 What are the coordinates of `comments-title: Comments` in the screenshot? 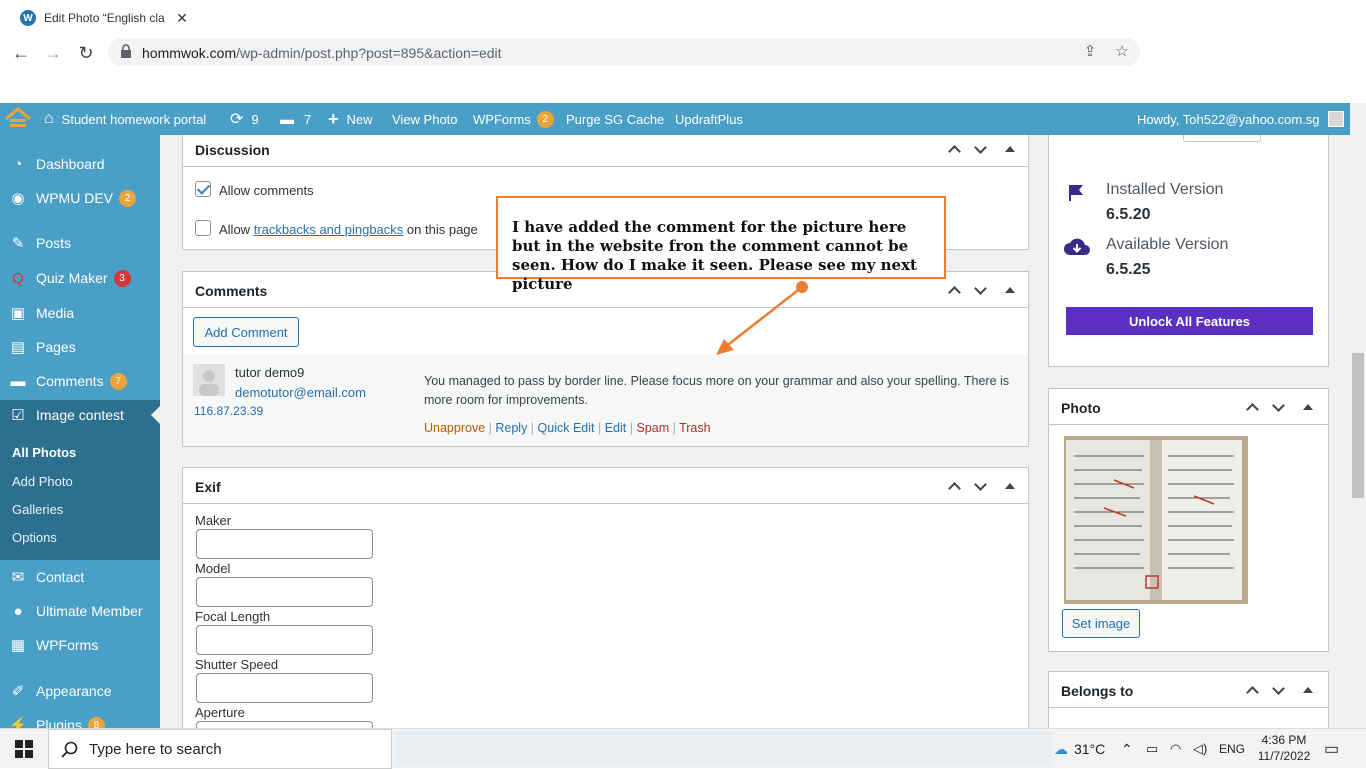 It's located at (231, 291).